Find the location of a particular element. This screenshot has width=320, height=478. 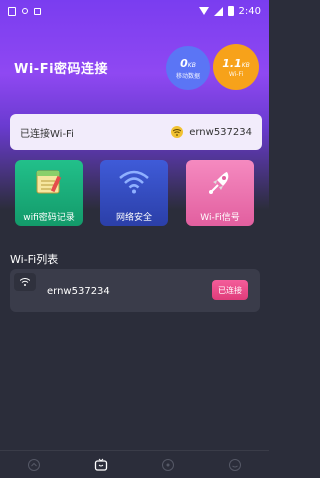

wifi-list-title: Wi-Fi列表 is located at coordinates (34, 259).